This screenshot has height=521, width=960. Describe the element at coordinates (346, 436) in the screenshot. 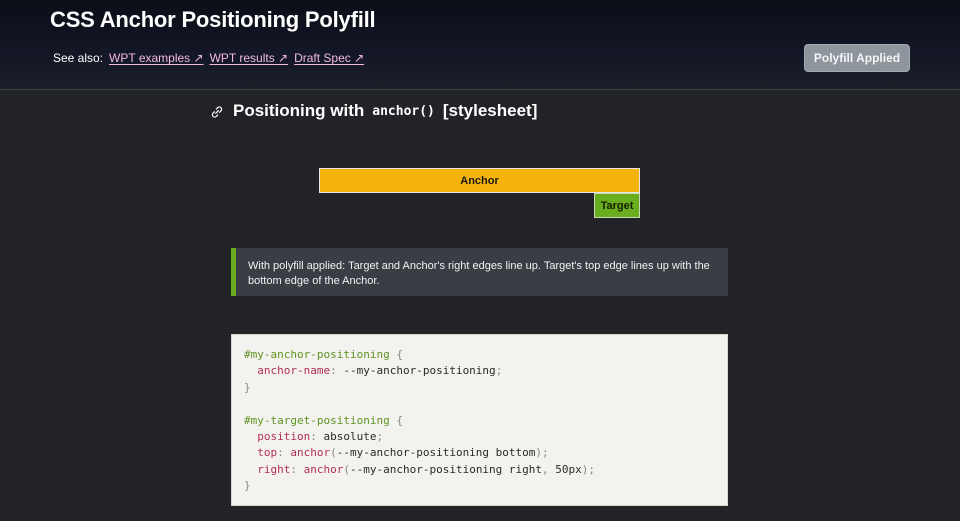

I see `code-value: absolute` at that location.